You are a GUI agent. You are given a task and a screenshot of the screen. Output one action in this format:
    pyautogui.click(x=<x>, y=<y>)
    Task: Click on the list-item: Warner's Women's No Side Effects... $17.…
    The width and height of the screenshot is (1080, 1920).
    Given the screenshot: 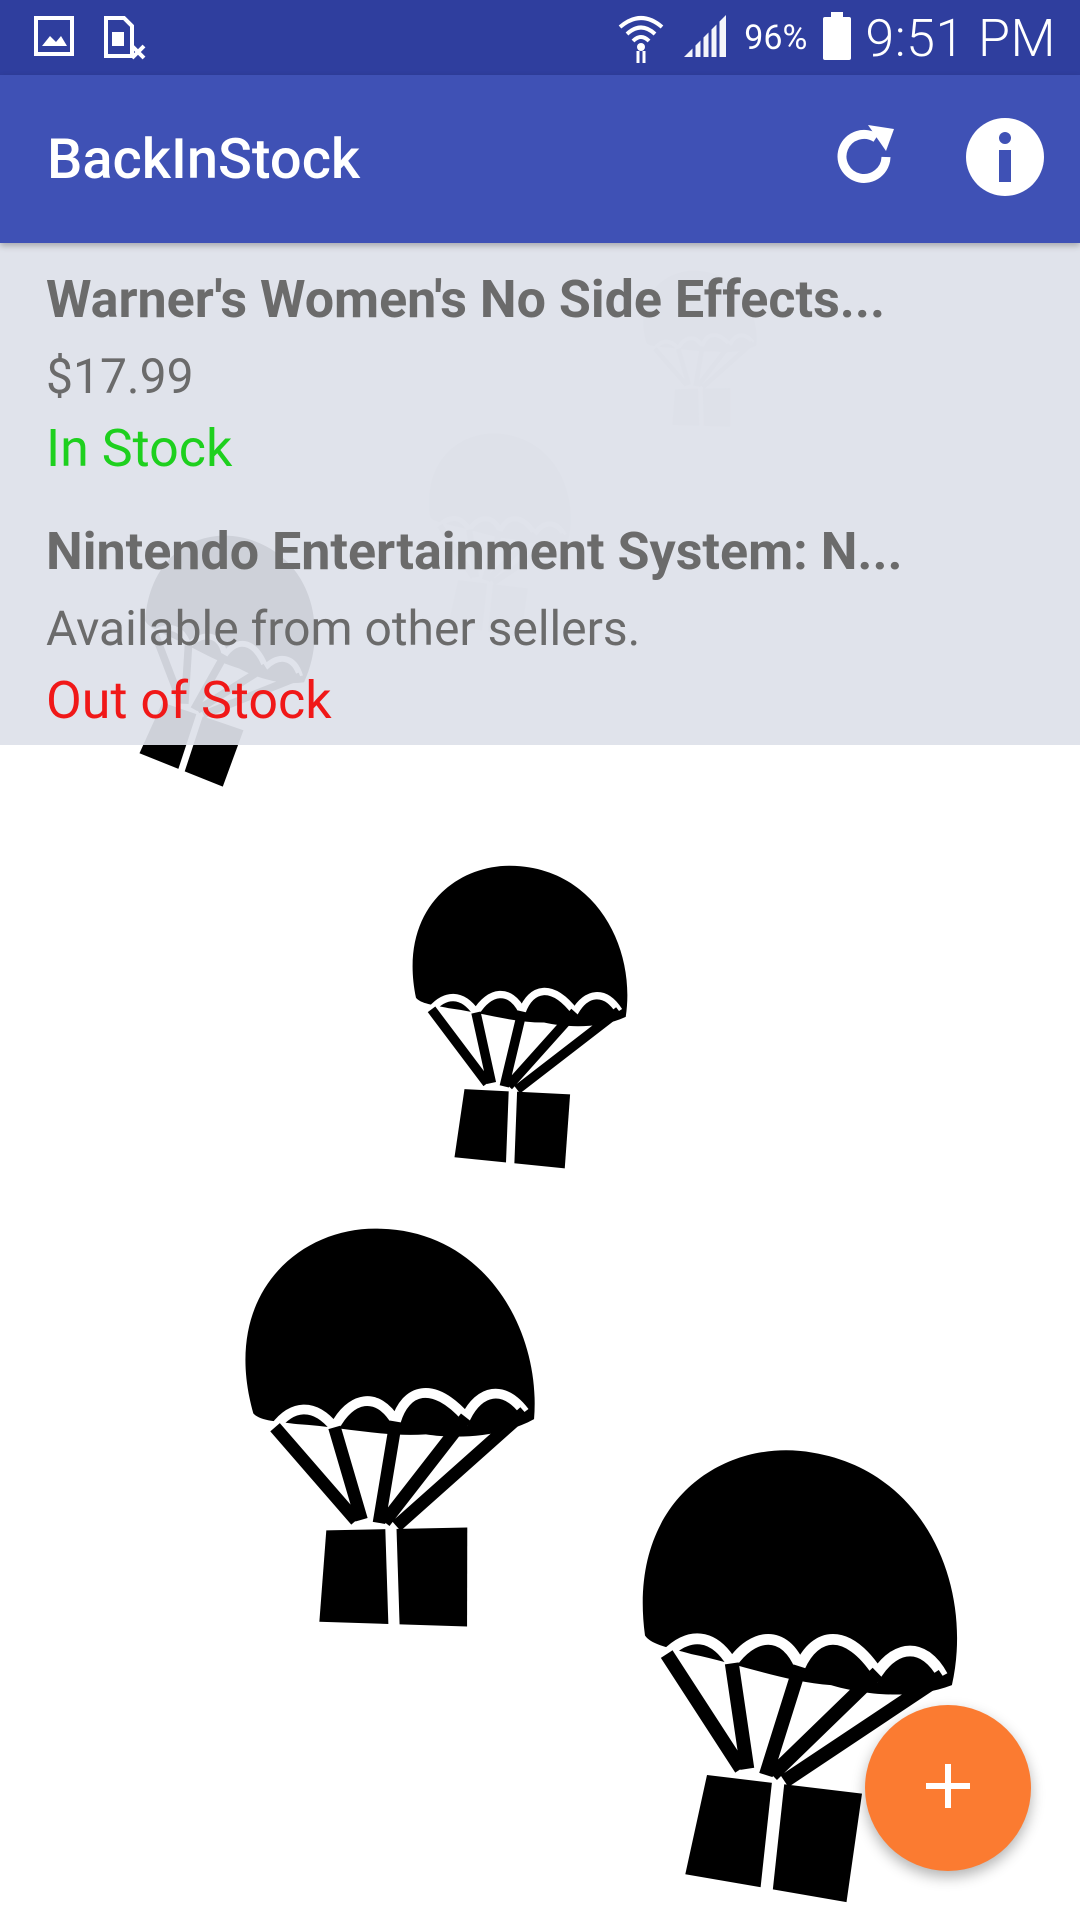 What is the action you would take?
    pyautogui.click(x=541, y=376)
    